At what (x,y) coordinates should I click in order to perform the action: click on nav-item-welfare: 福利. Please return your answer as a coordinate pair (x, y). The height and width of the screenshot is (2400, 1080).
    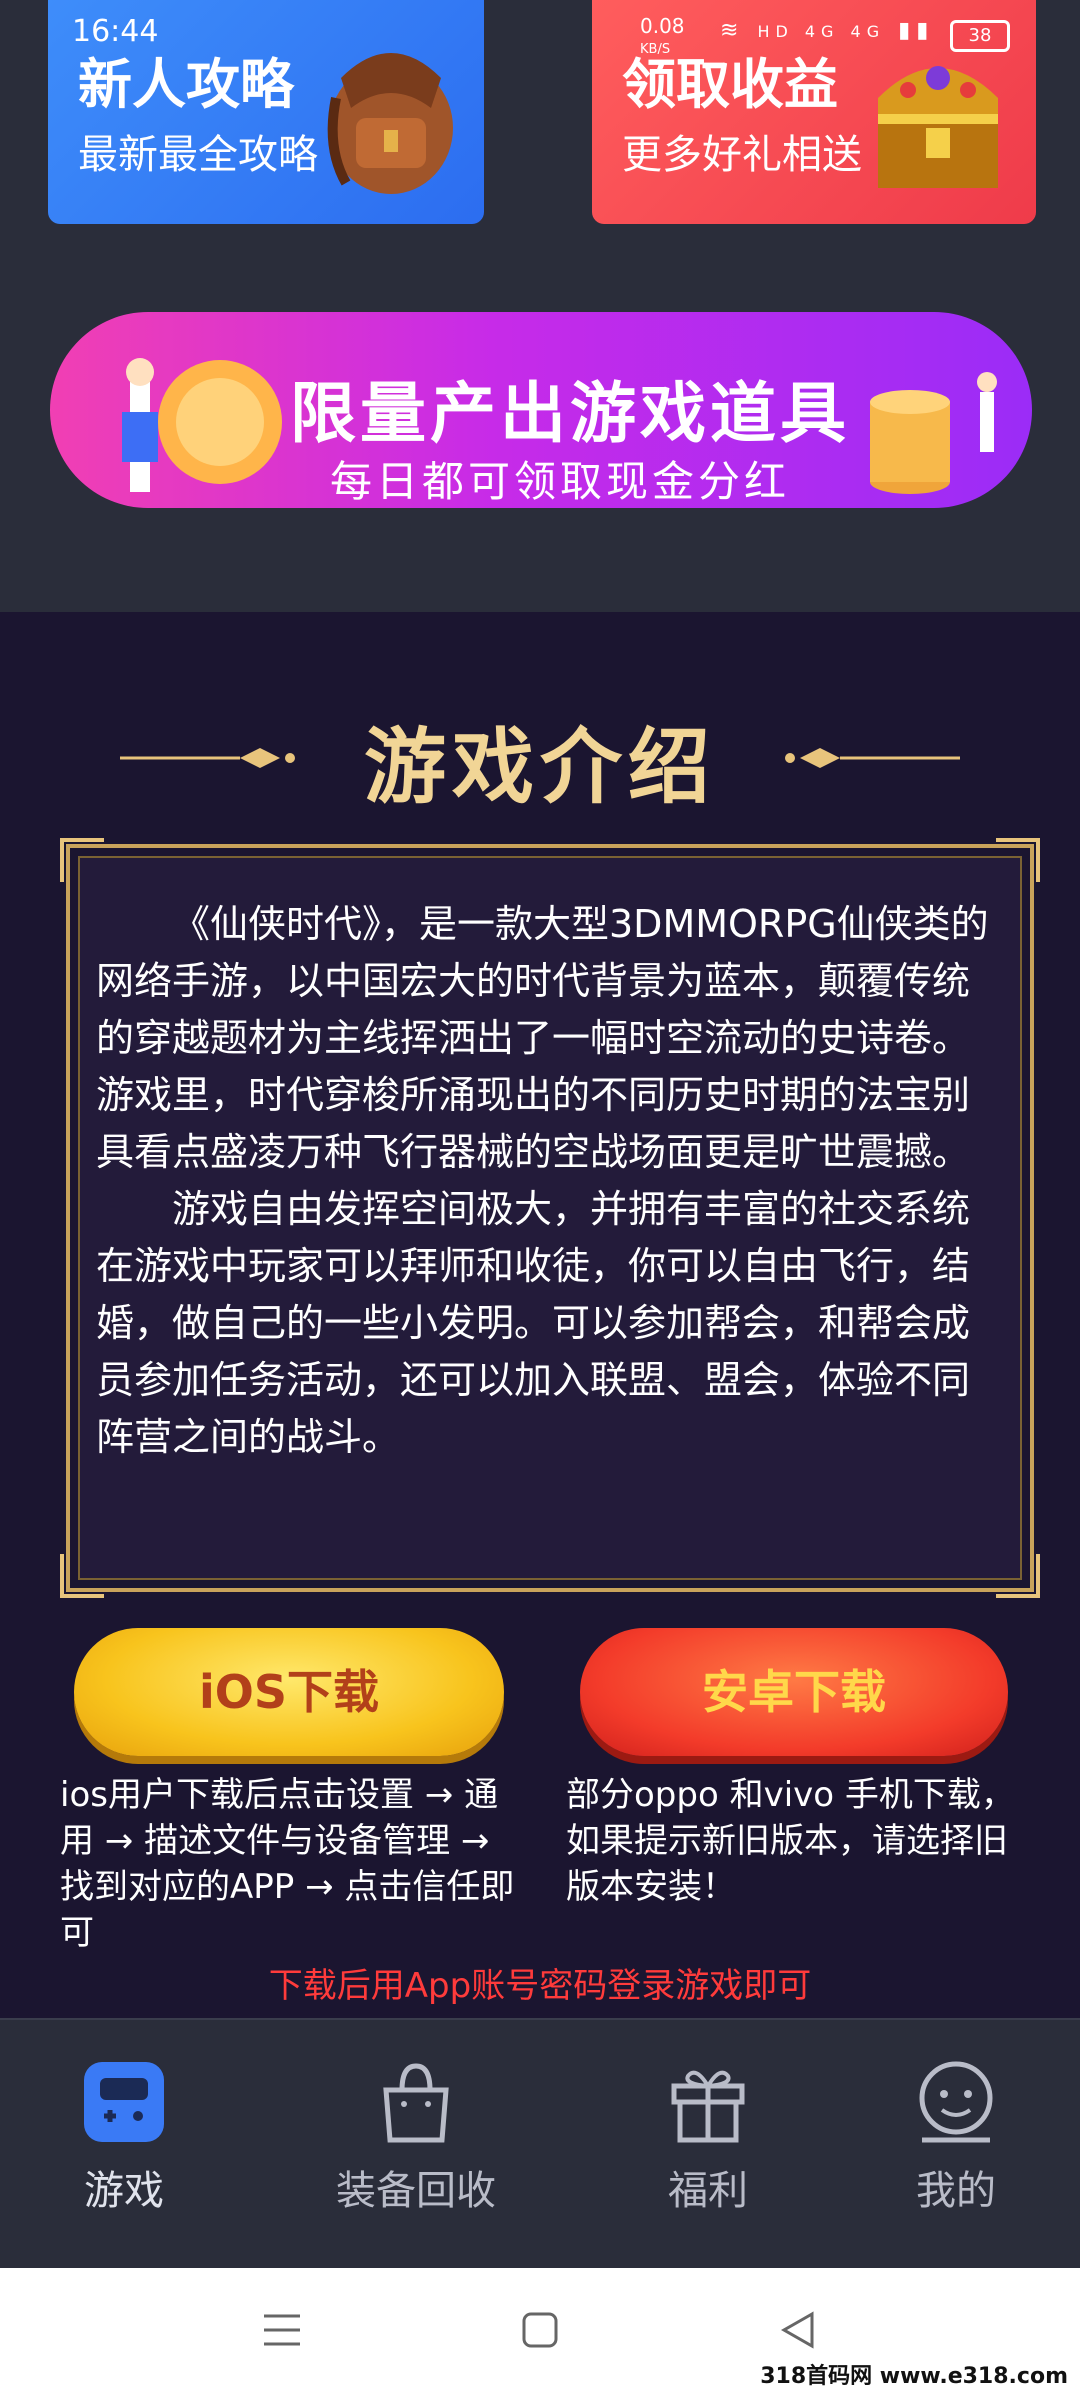
    Looking at the image, I should click on (708, 2138).